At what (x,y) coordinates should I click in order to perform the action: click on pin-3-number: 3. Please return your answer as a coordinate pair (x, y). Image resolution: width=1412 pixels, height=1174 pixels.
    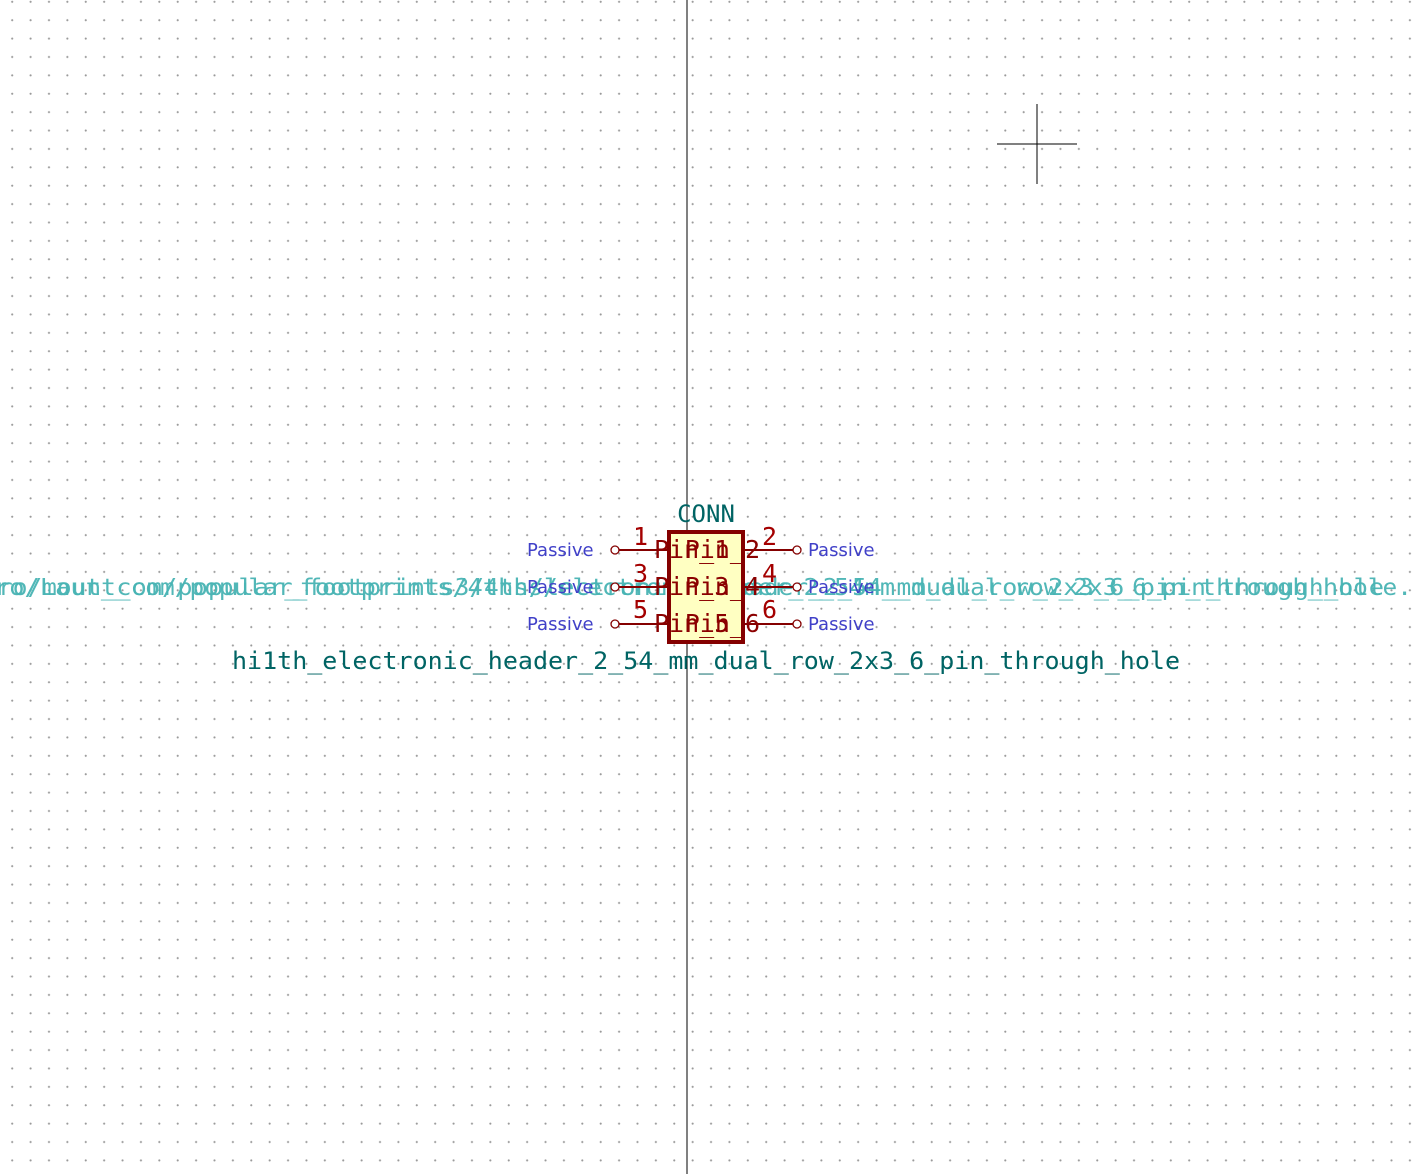
    Looking at the image, I should click on (640, 573).